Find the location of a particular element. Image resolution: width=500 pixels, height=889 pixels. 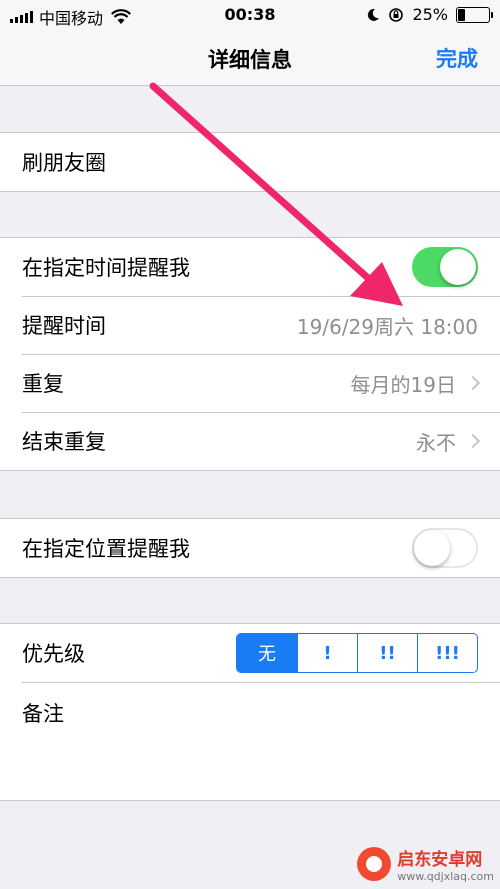

rotation-lock-icon is located at coordinates (396, 14).